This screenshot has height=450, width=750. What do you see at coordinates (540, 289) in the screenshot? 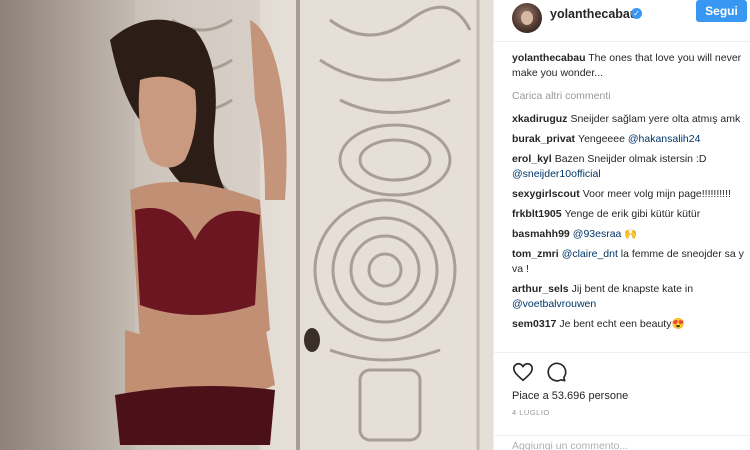
I see `comment-username: arthur_sels` at bounding box center [540, 289].